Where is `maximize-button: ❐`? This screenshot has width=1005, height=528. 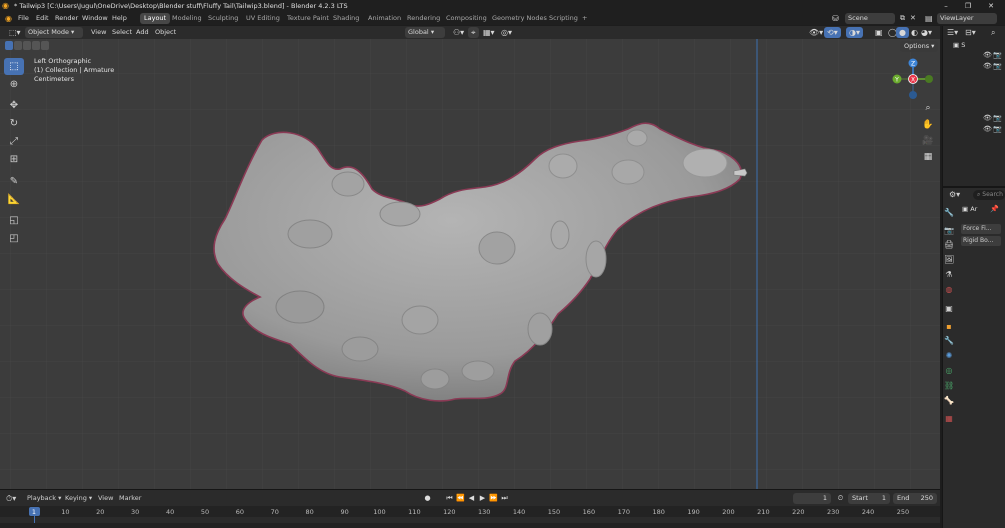
maximize-button: ❐ is located at coordinates (968, 6).